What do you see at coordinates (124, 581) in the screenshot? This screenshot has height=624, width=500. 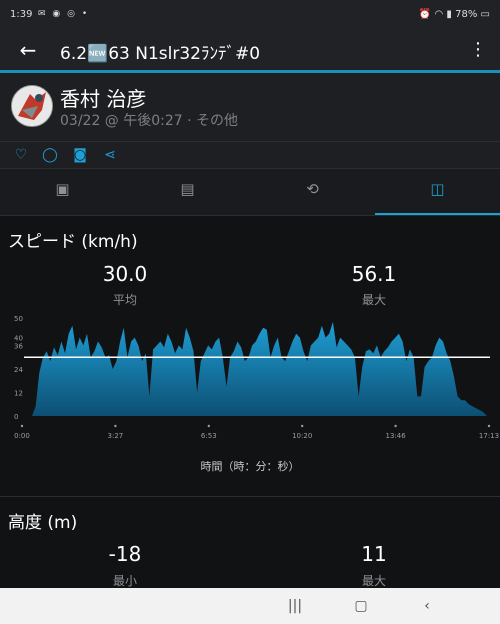 I see `elevation-min-label: 最小` at bounding box center [124, 581].